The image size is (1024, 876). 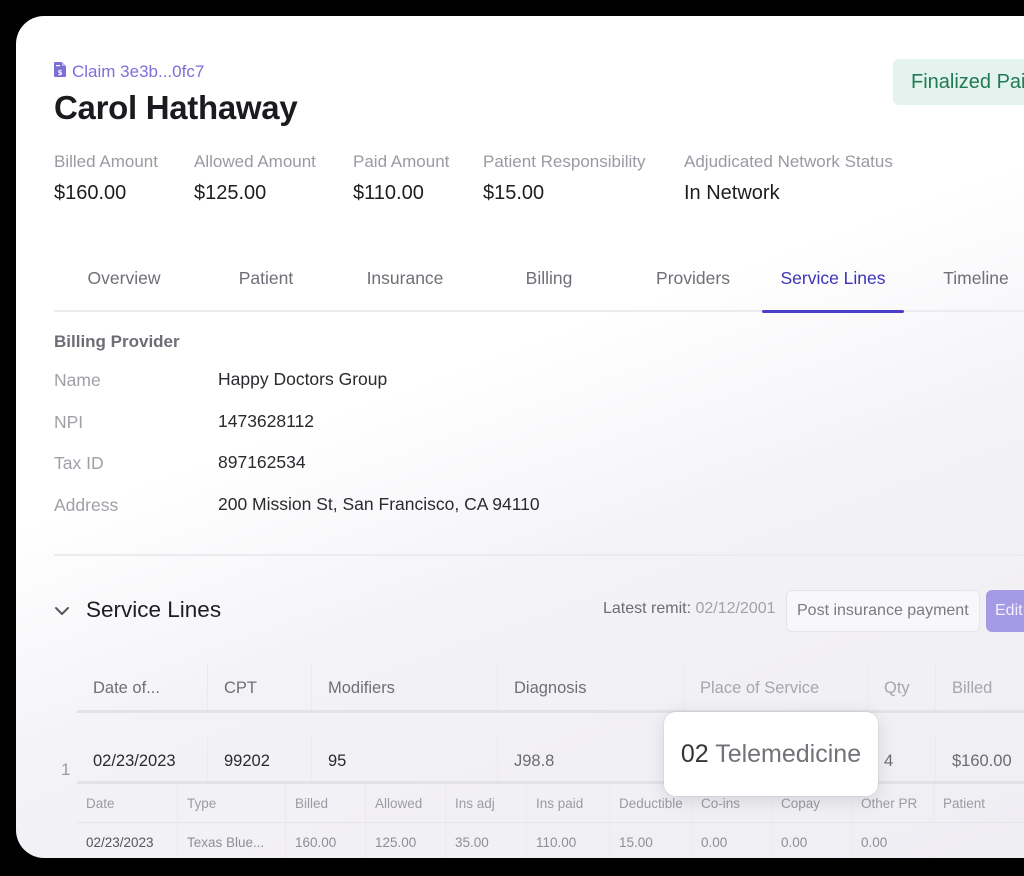 I want to click on summary-network-status: Adjudicated Network Status In Network, so click(x=788, y=178).